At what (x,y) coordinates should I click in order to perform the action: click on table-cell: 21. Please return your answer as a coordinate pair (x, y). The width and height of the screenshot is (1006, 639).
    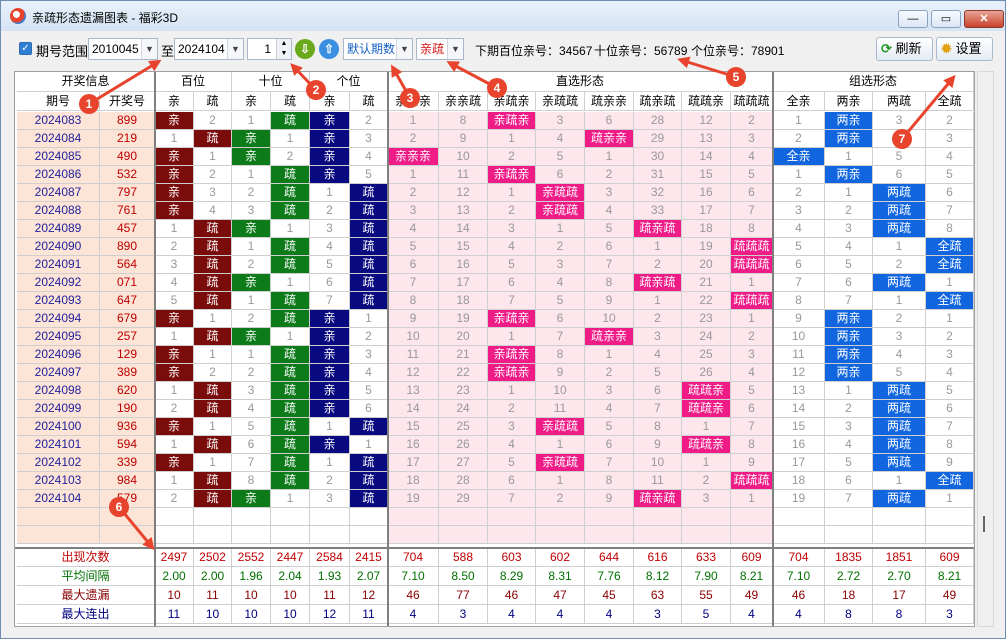
    Looking at the image, I should click on (706, 283).